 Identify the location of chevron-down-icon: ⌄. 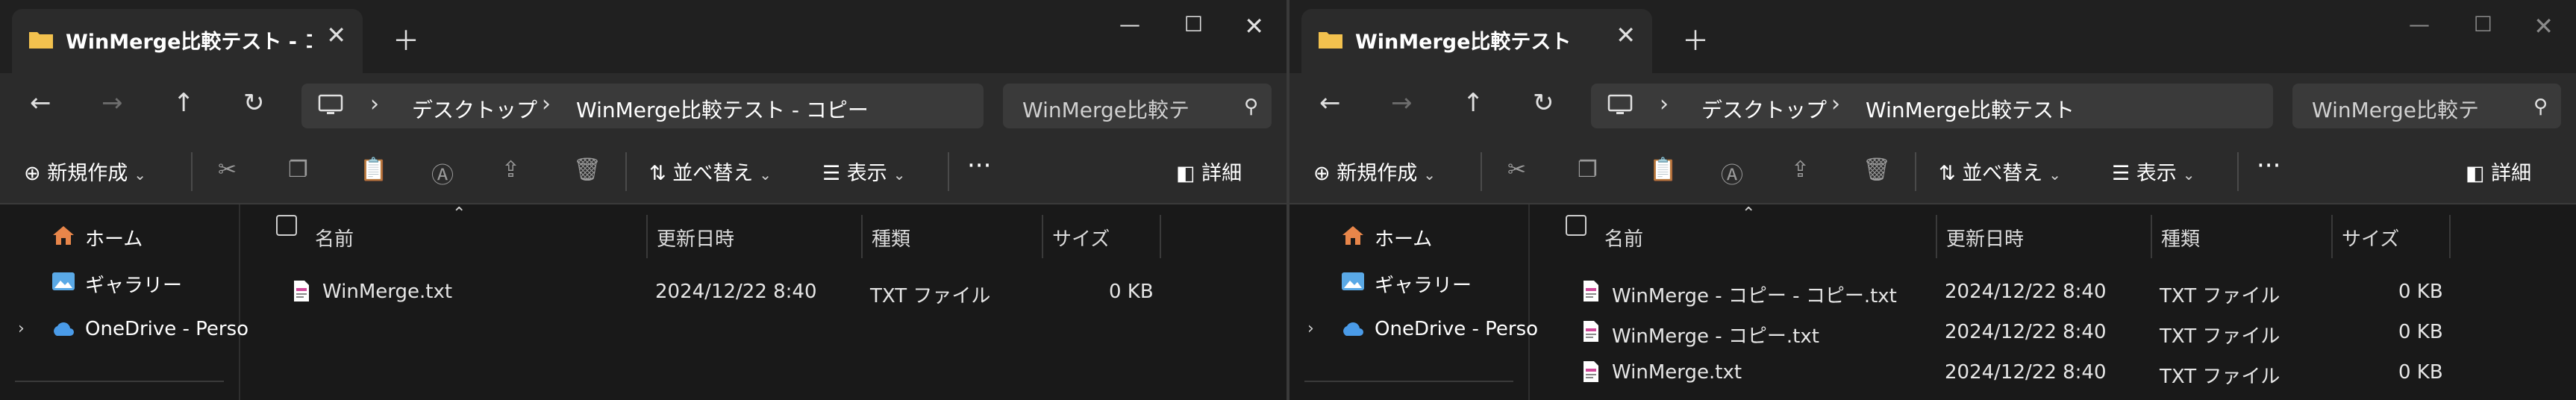
(2188, 175).